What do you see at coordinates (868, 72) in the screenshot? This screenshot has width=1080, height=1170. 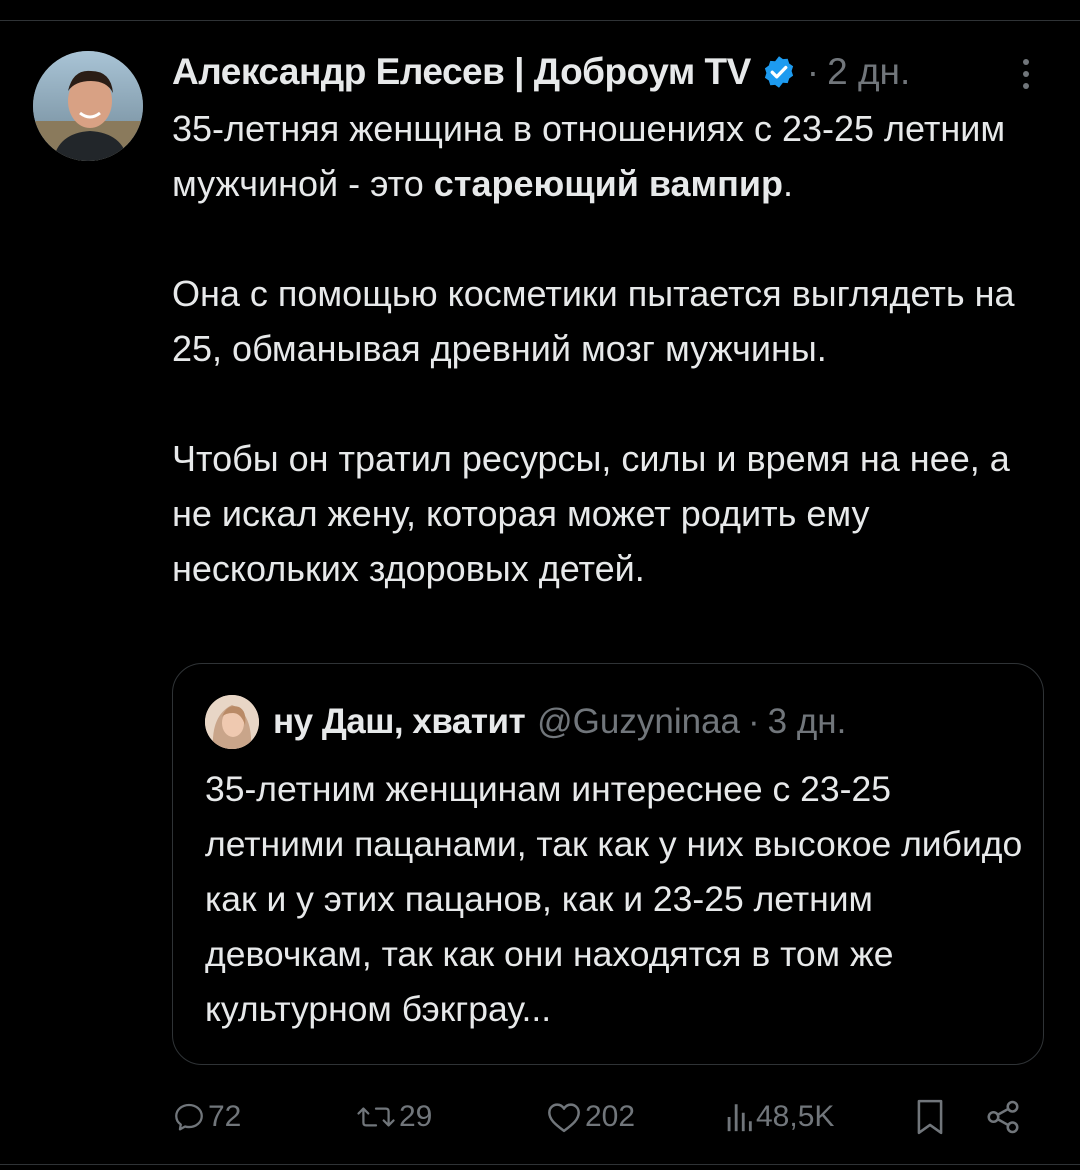 I see `tweet-time: 2 дн.` at bounding box center [868, 72].